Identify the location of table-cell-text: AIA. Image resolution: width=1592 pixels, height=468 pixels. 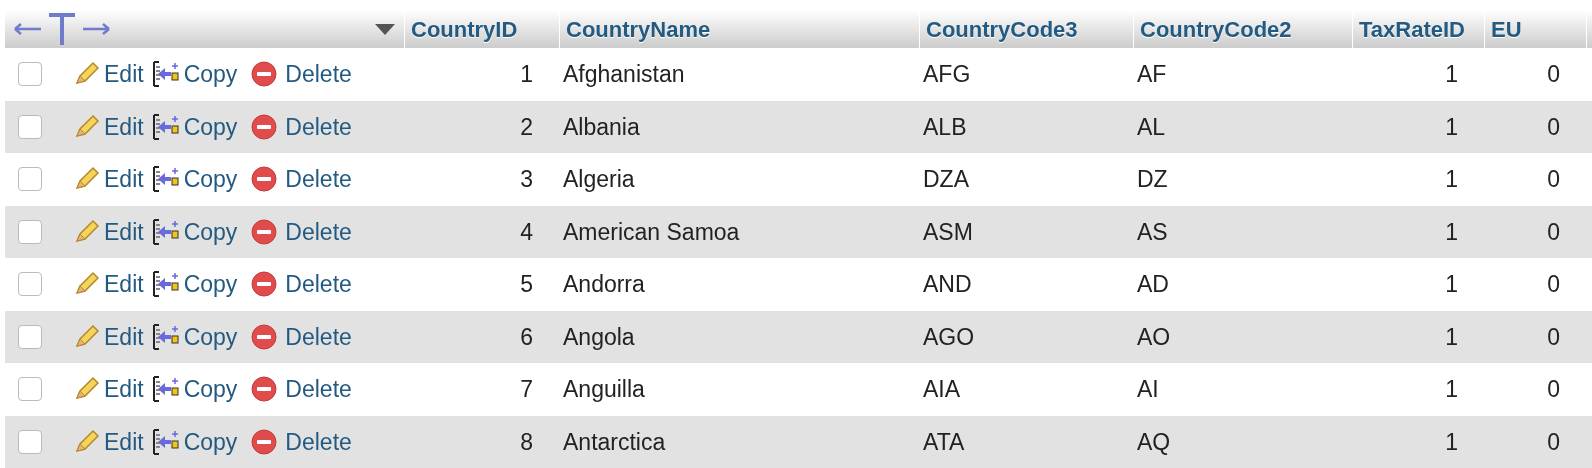
(942, 389).